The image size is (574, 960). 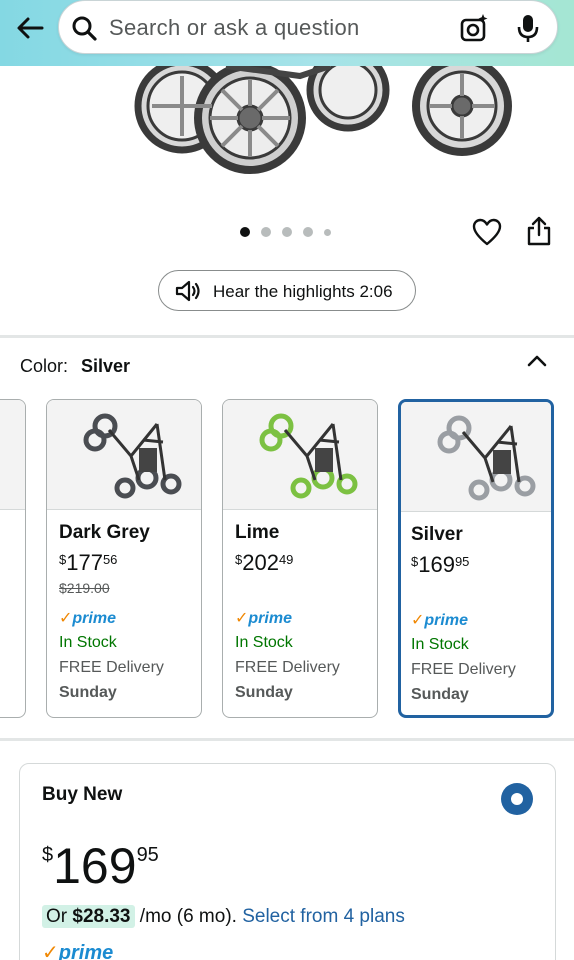 I want to click on back-arrow-icon, so click(x=30, y=28).